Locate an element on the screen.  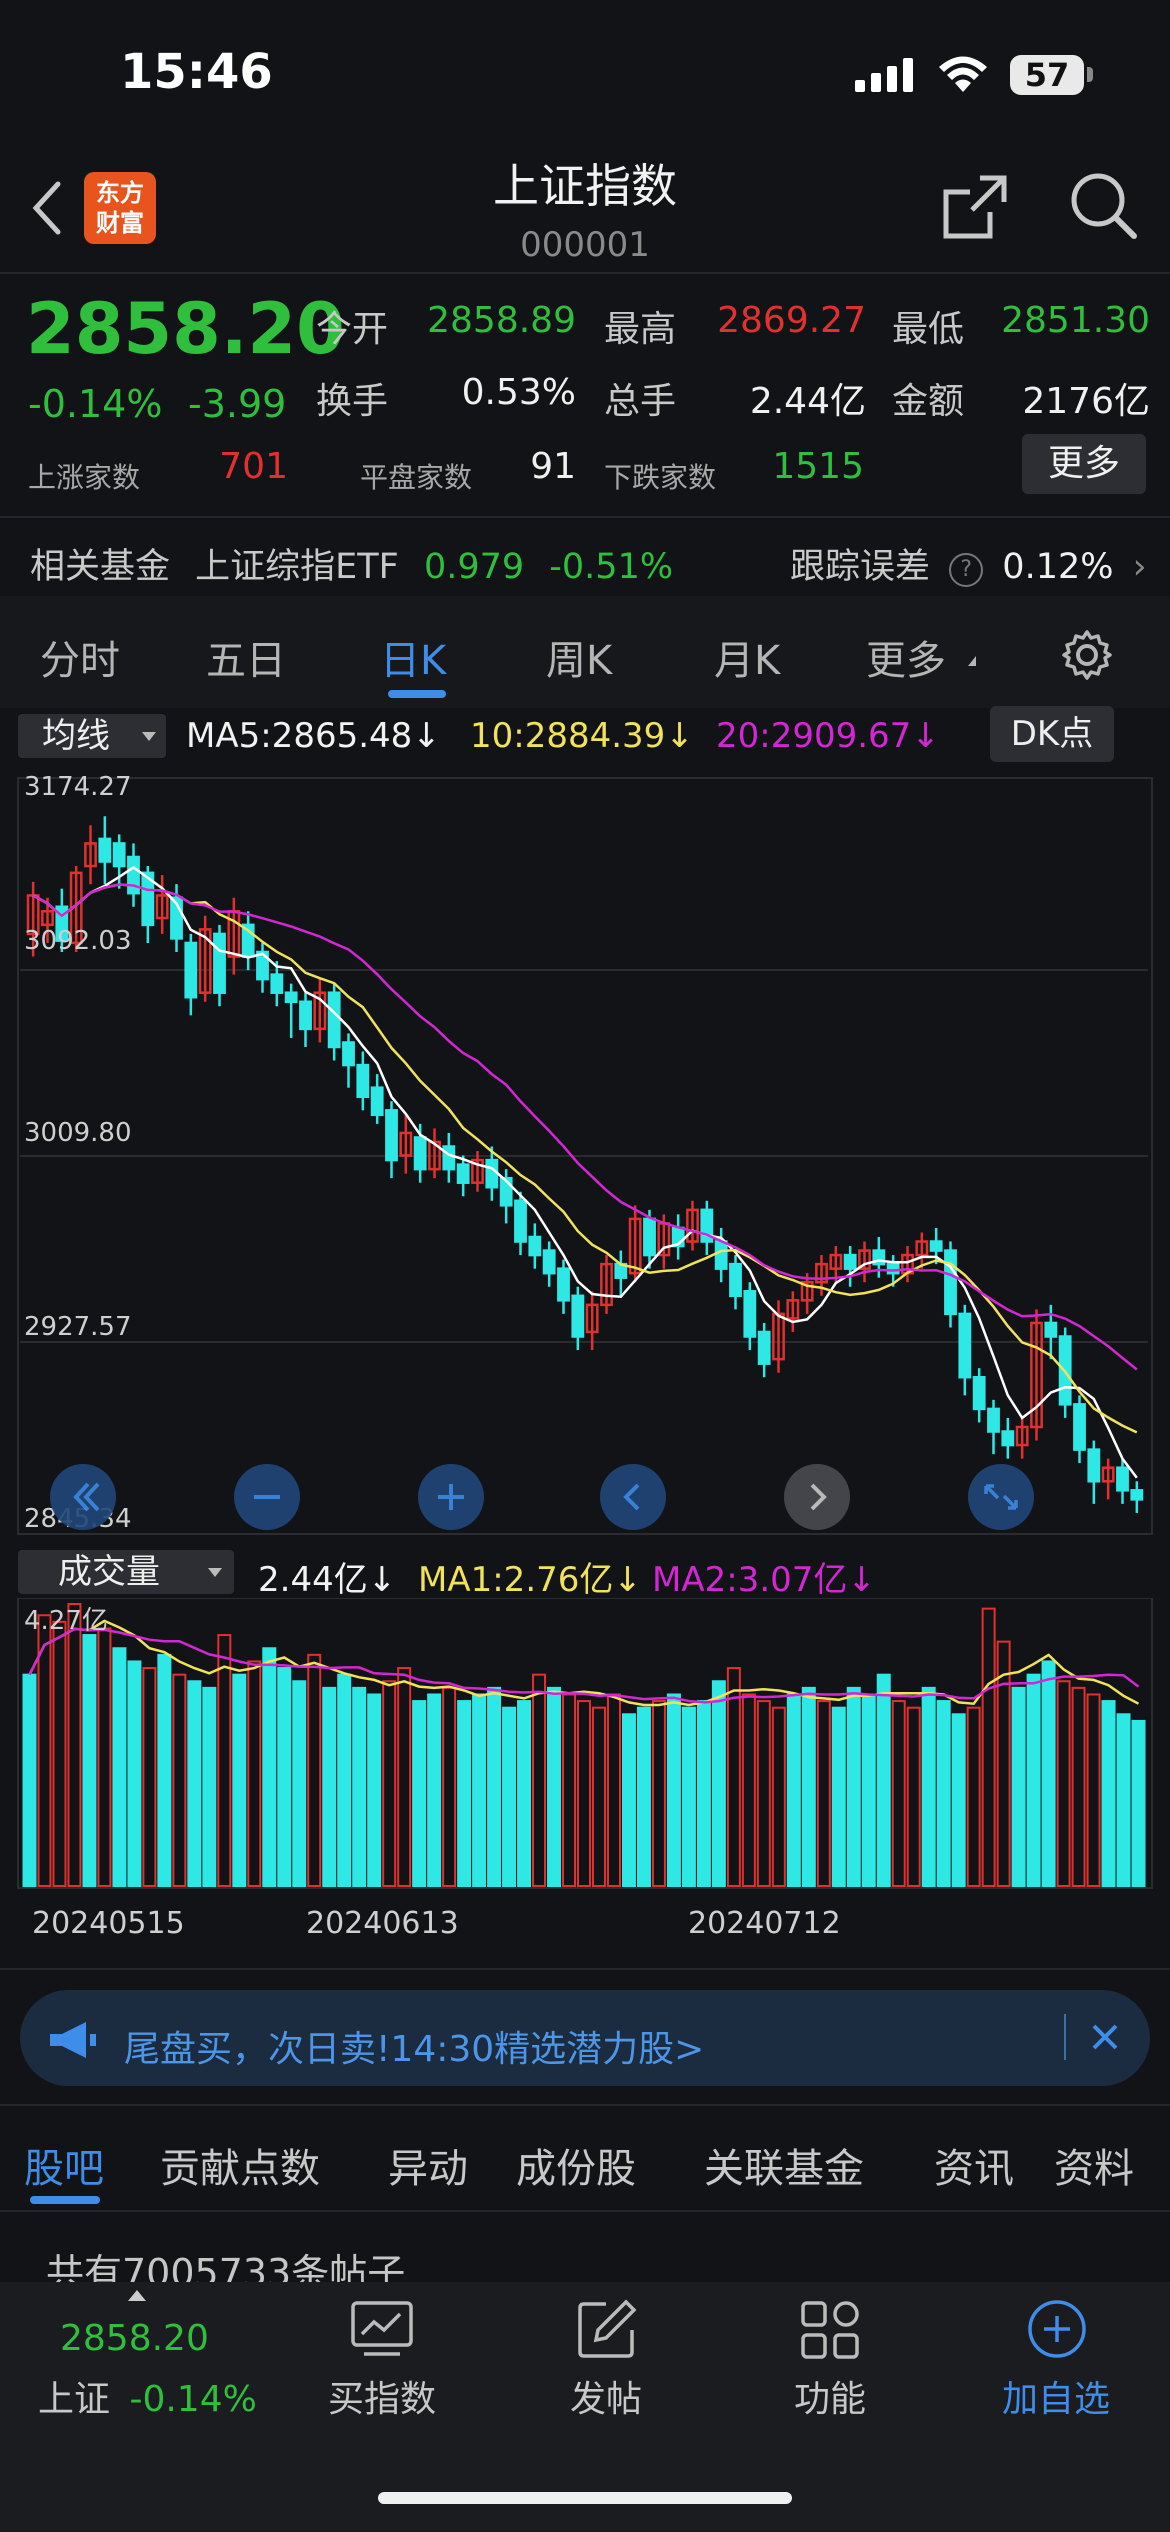
wifi-icon is located at coordinates (963, 77).